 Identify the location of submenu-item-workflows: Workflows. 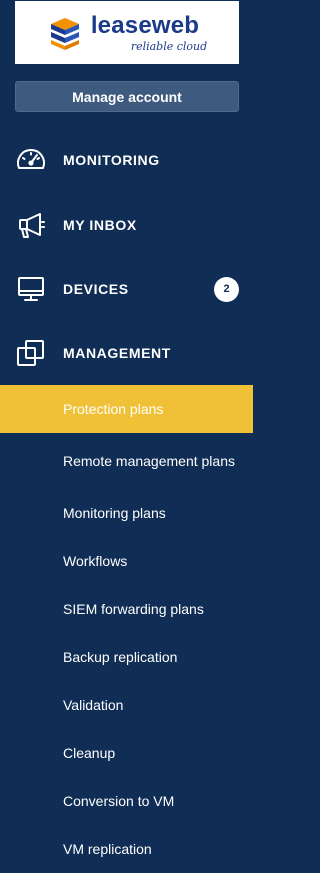
(126, 561).